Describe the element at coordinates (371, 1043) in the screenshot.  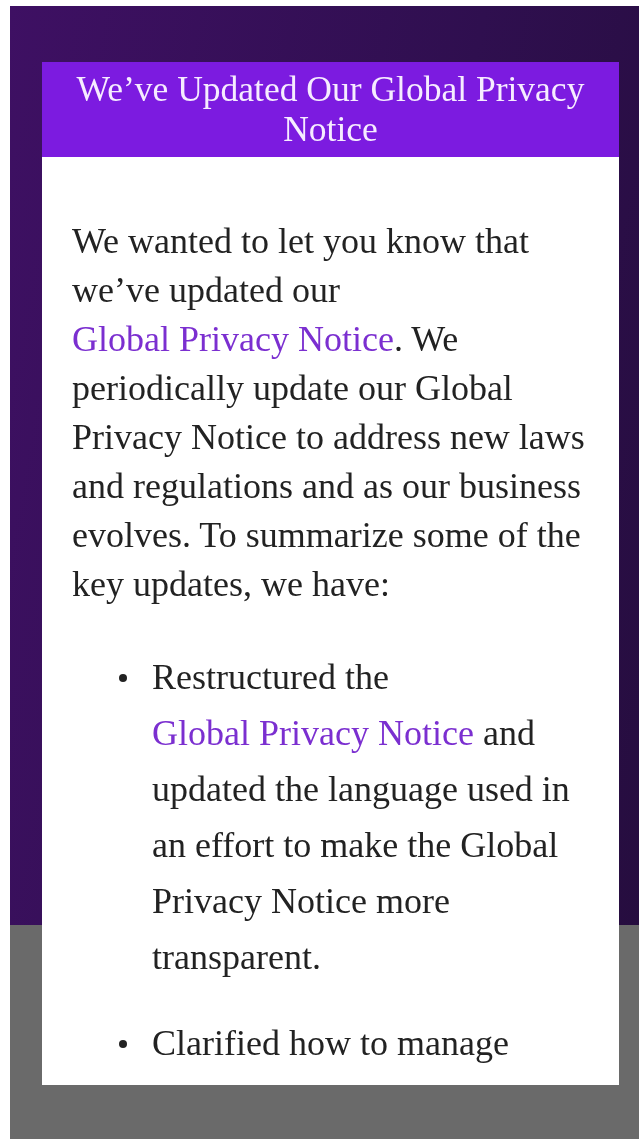
I see `bullet-item: Clarified how to manage` at that location.